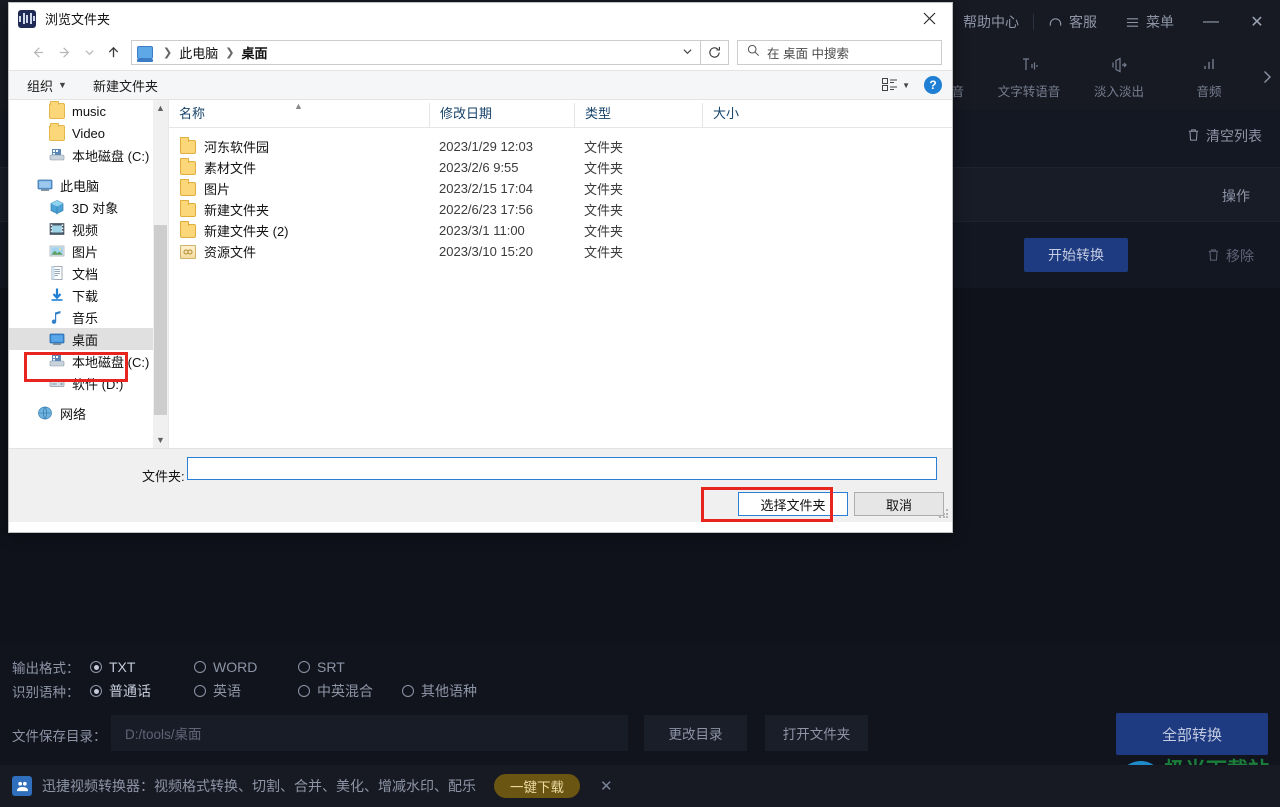 The width and height of the screenshot is (1280, 807). Describe the element at coordinates (88, 185) in the screenshot. I see `tree-item-this-pc: 此电脑` at that location.